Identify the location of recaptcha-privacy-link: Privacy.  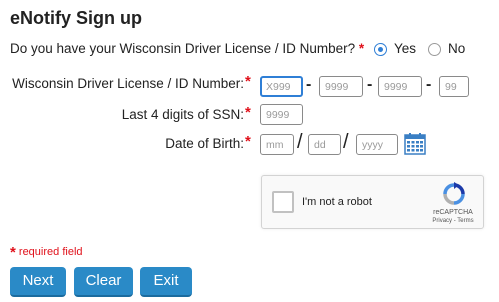
(442, 221).